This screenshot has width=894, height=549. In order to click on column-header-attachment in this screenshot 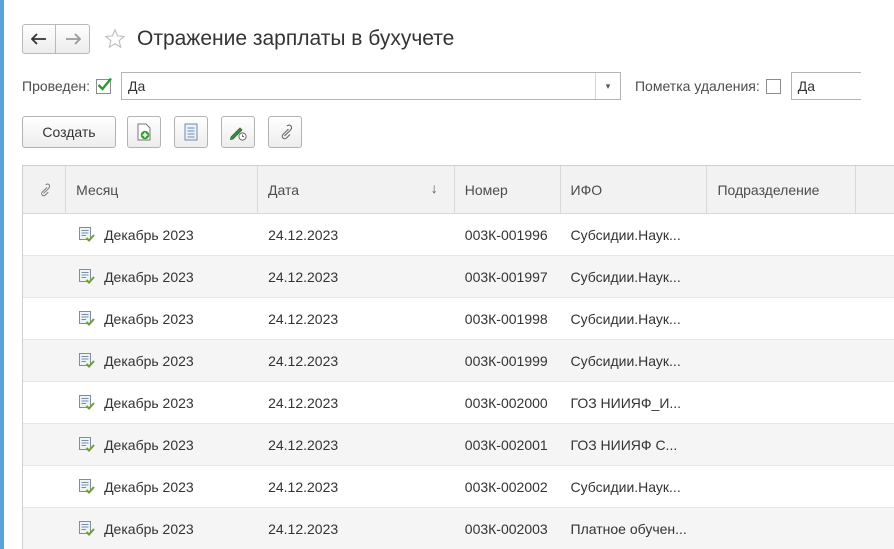, I will do `click(45, 189)`.